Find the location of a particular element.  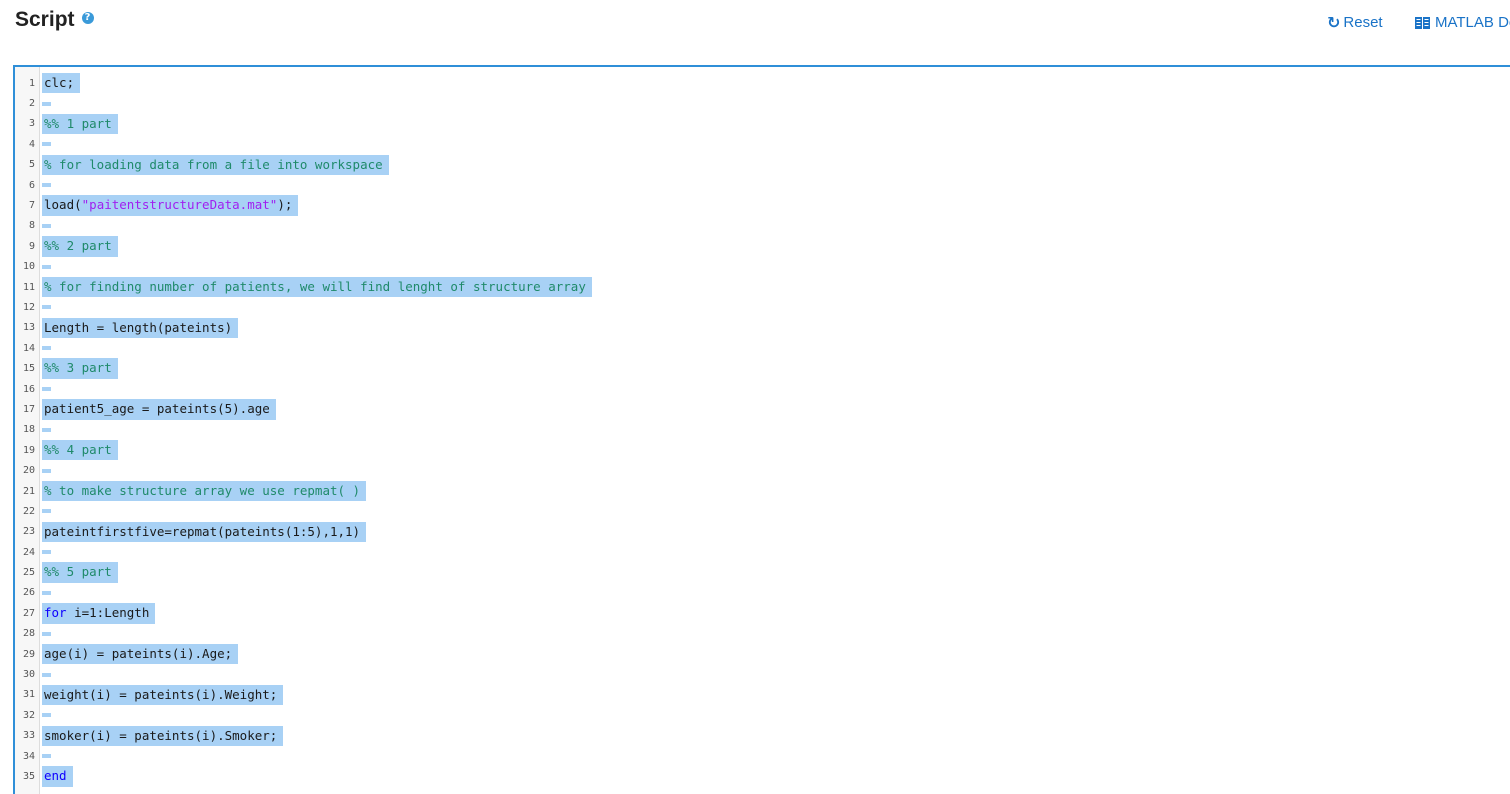

line-number: 34 is located at coordinates (28, 756).